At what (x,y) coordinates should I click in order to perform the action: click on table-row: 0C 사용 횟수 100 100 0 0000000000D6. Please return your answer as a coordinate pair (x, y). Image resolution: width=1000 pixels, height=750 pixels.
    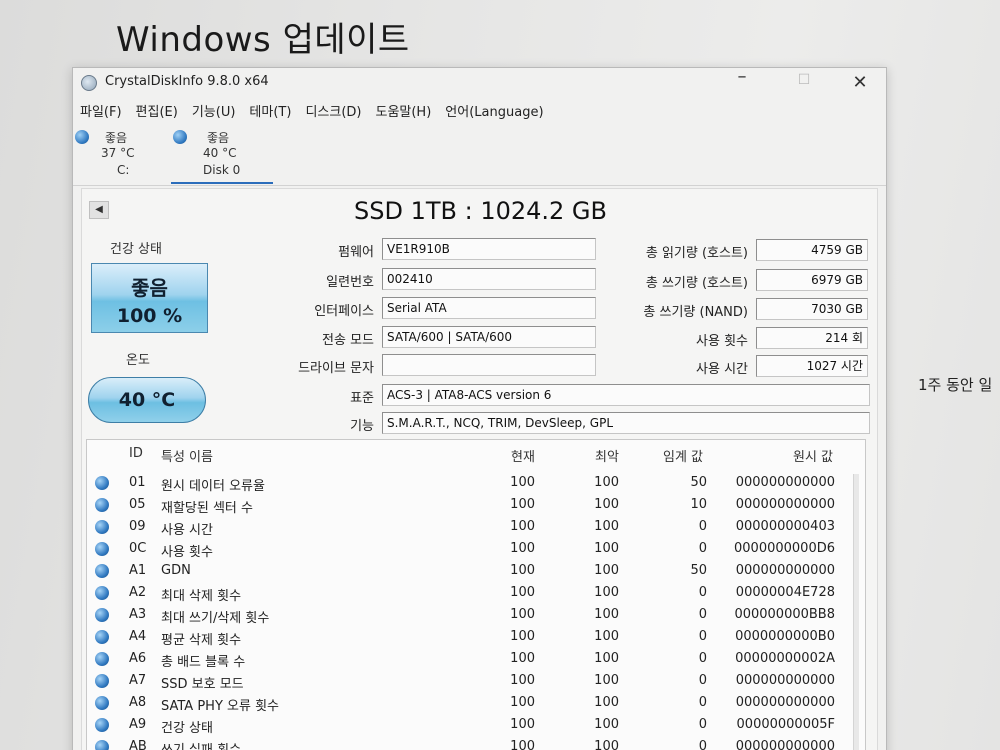
    Looking at the image, I should click on (476, 549).